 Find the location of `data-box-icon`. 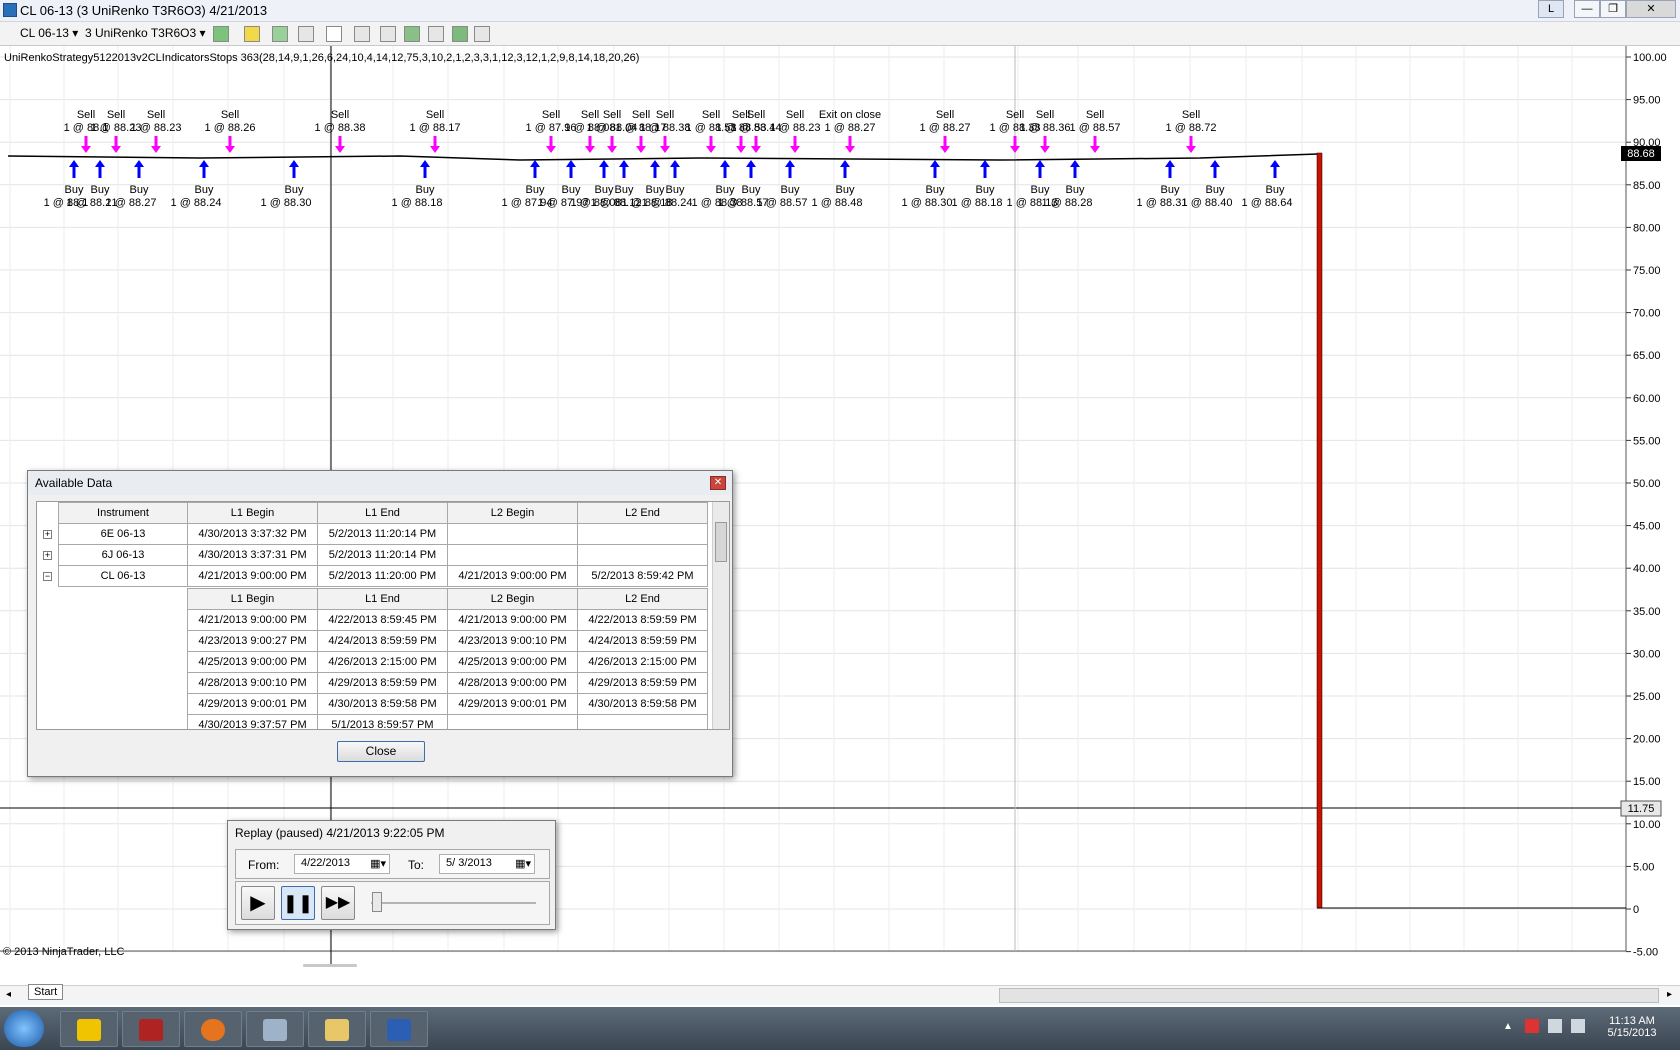

data-box-icon is located at coordinates (482, 34).